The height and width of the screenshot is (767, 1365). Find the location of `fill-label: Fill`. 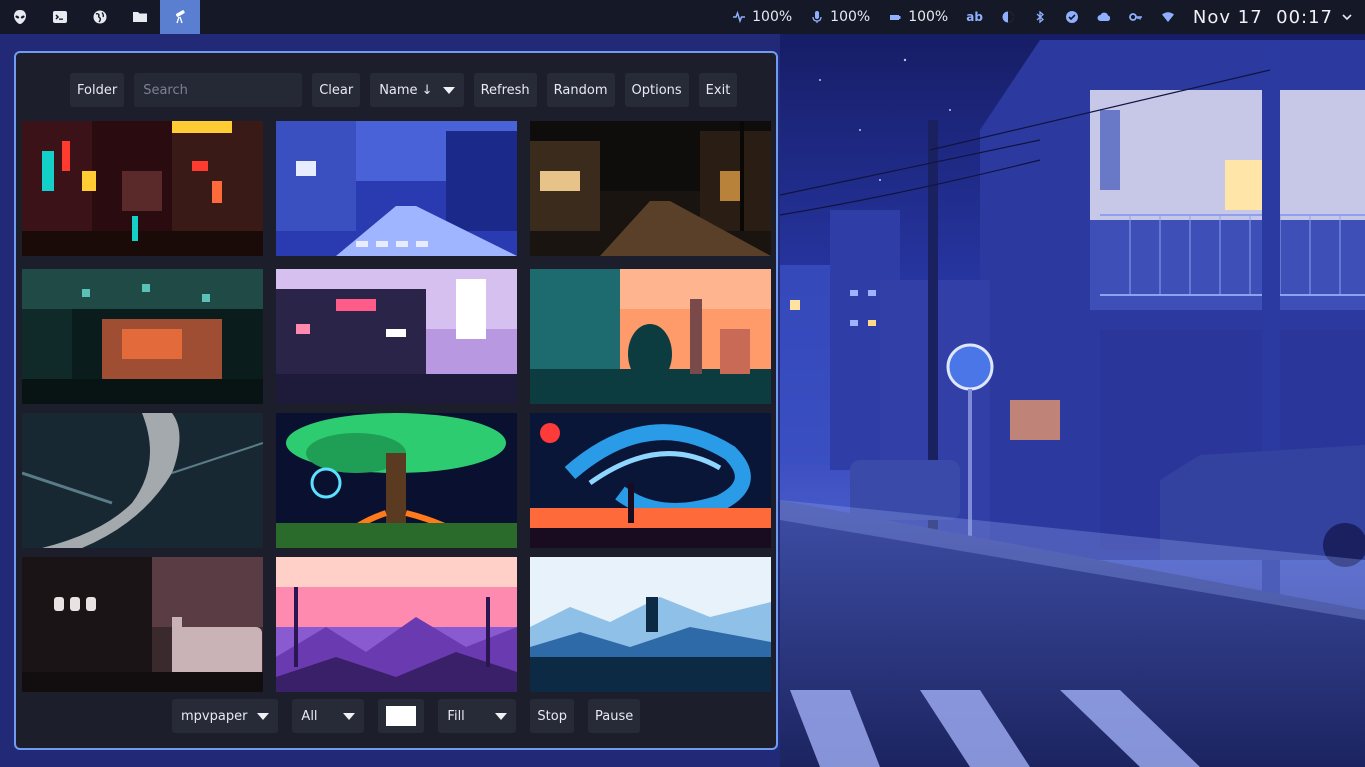

fill-label: Fill is located at coordinates (456, 716).